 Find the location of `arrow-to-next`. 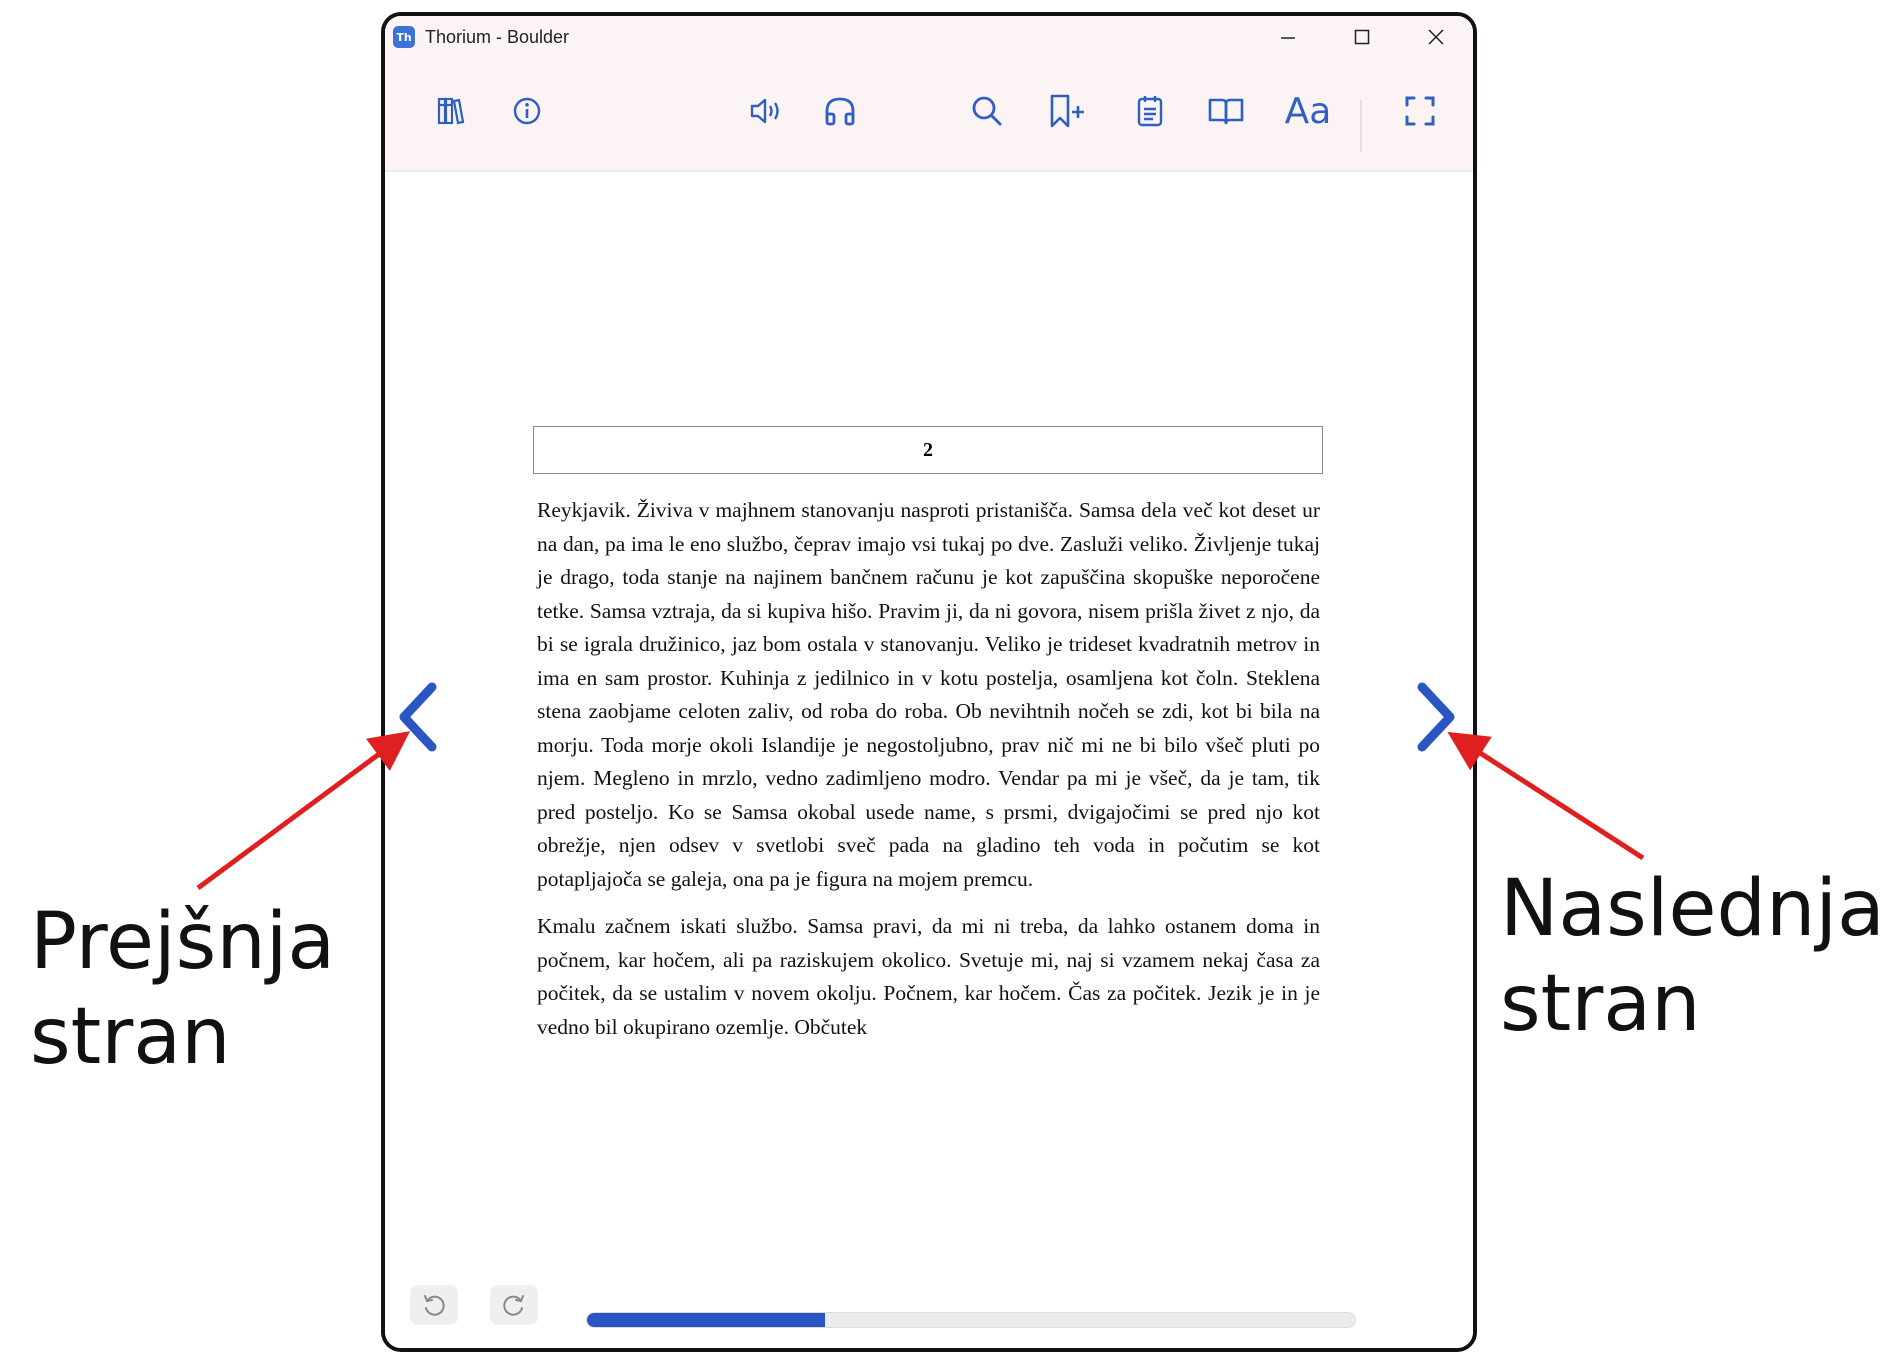

arrow-to-next is located at coordinates (1546, 796).